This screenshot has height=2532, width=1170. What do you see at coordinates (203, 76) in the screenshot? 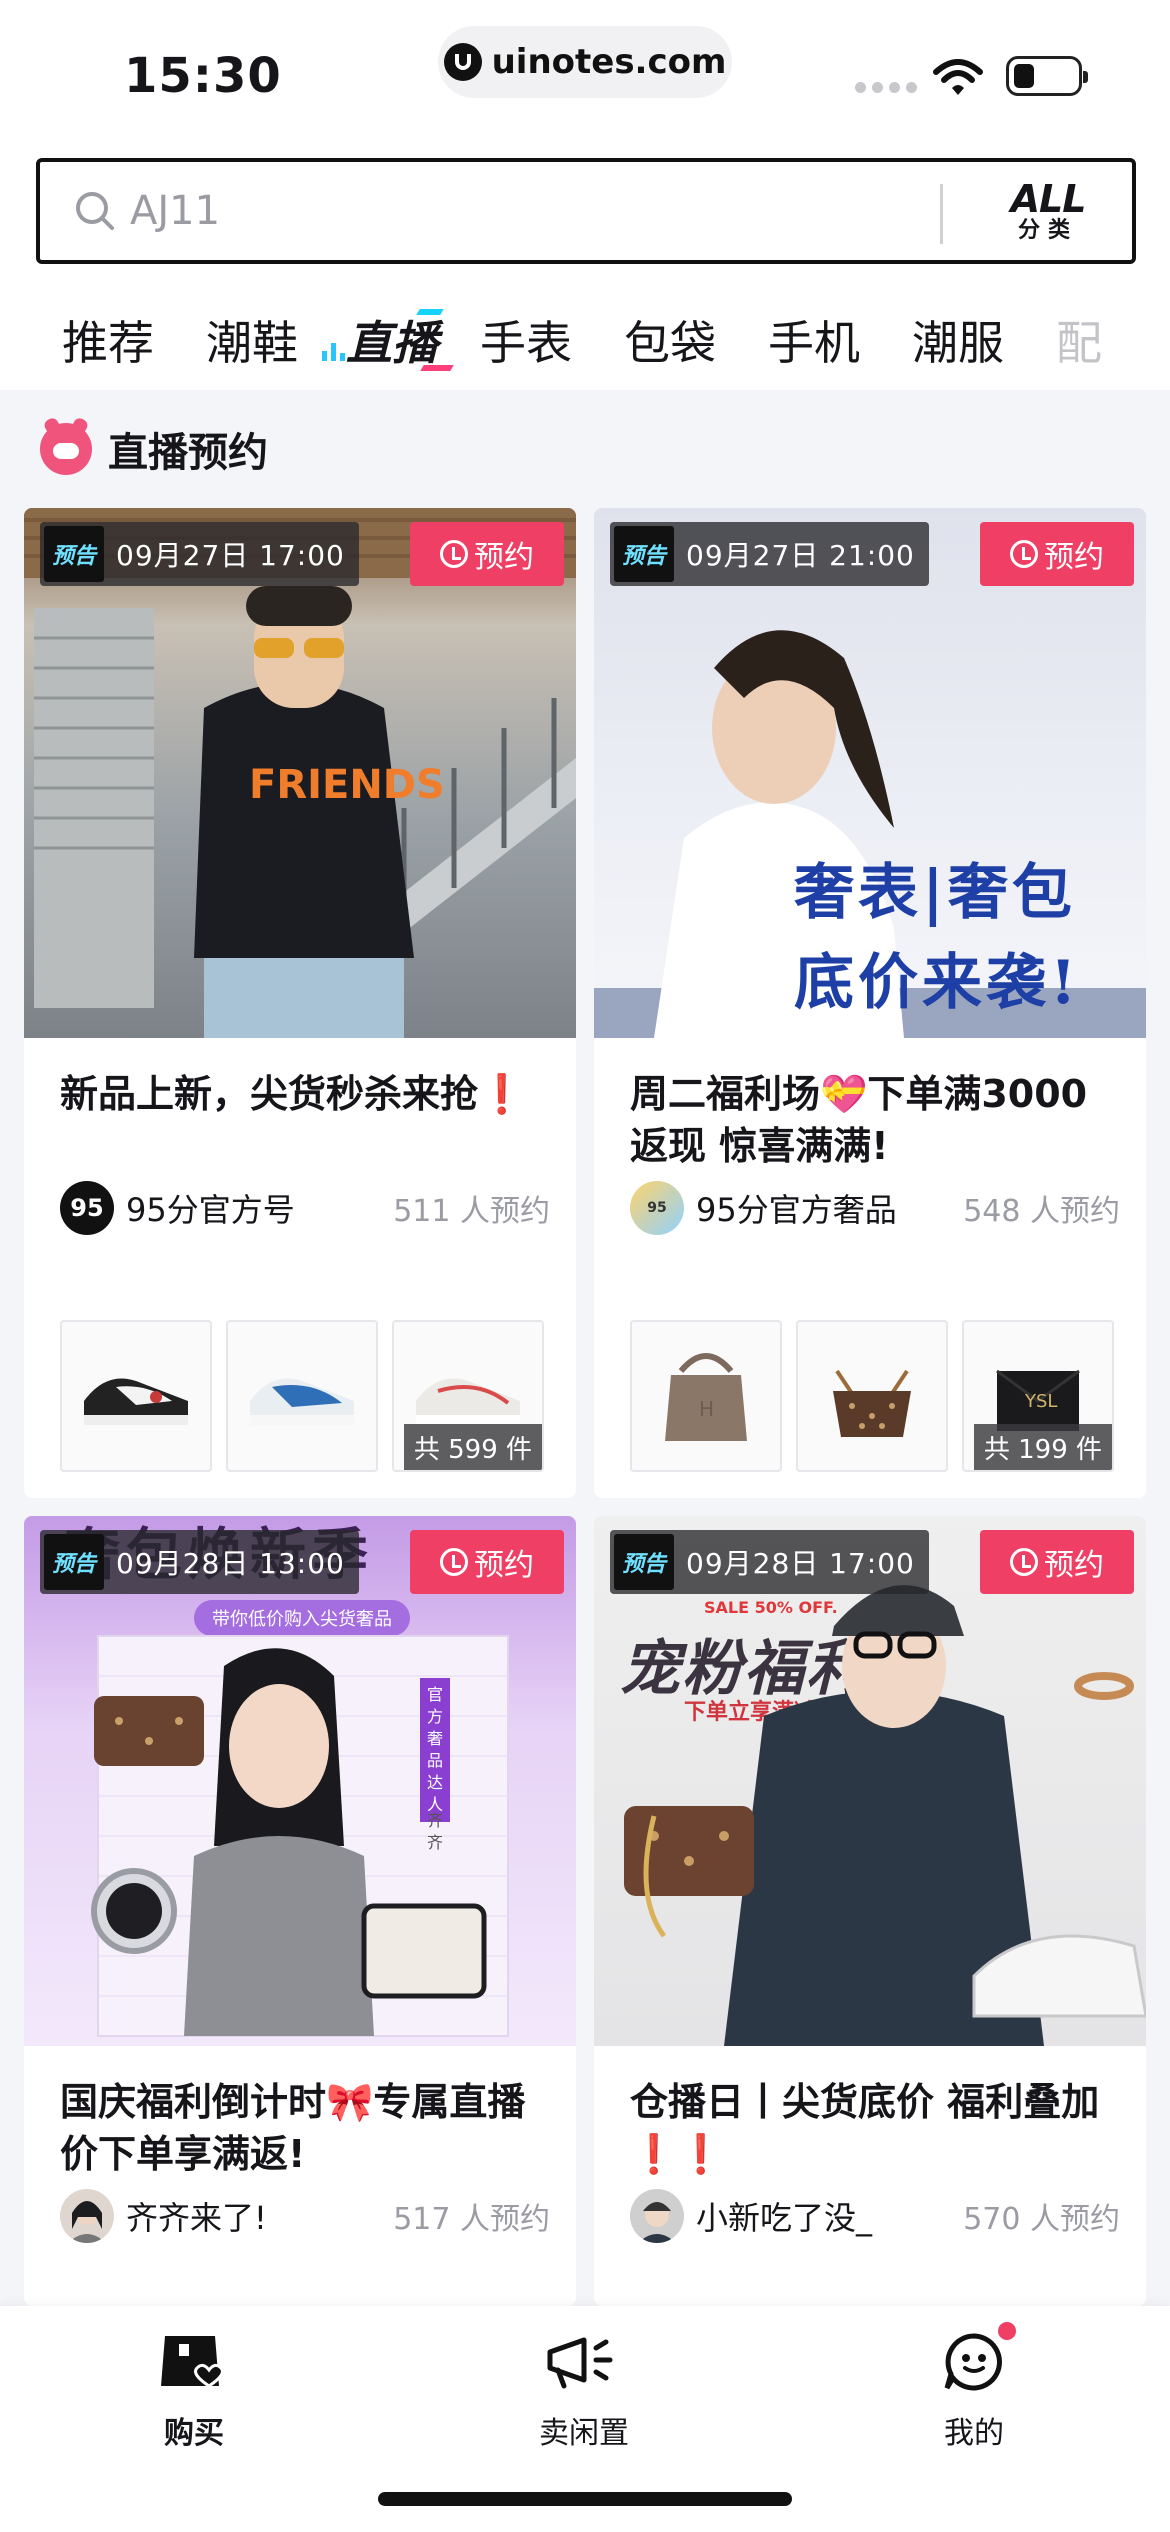
I see `status-time: 15:30` at bounding box center [203, 76].